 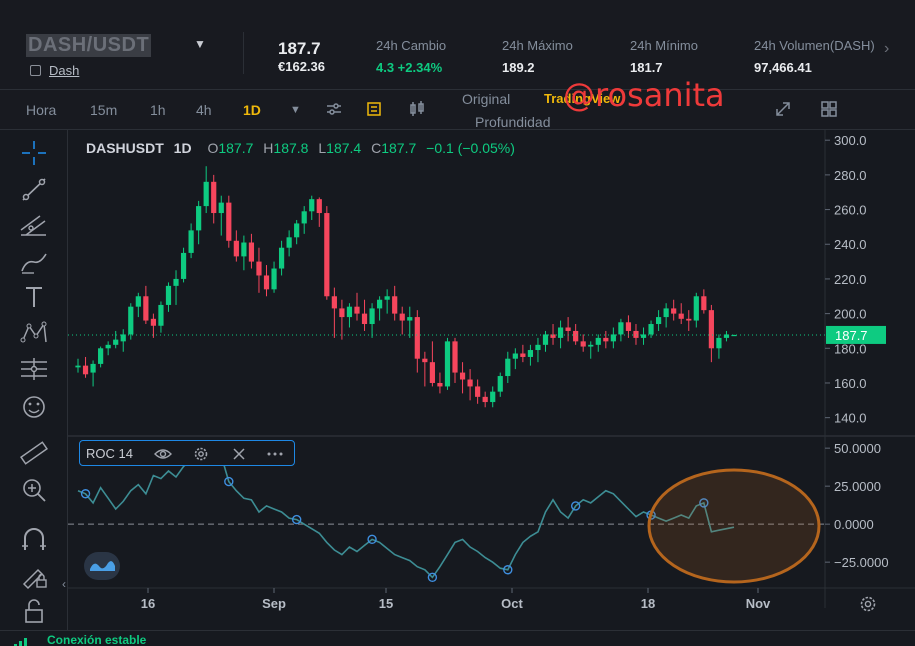 What do you see at coordinates (537, 56) in the screenshot?
I see `stat-24h-high: 24h Máximo 189.2` at bounding box center [537, 56].